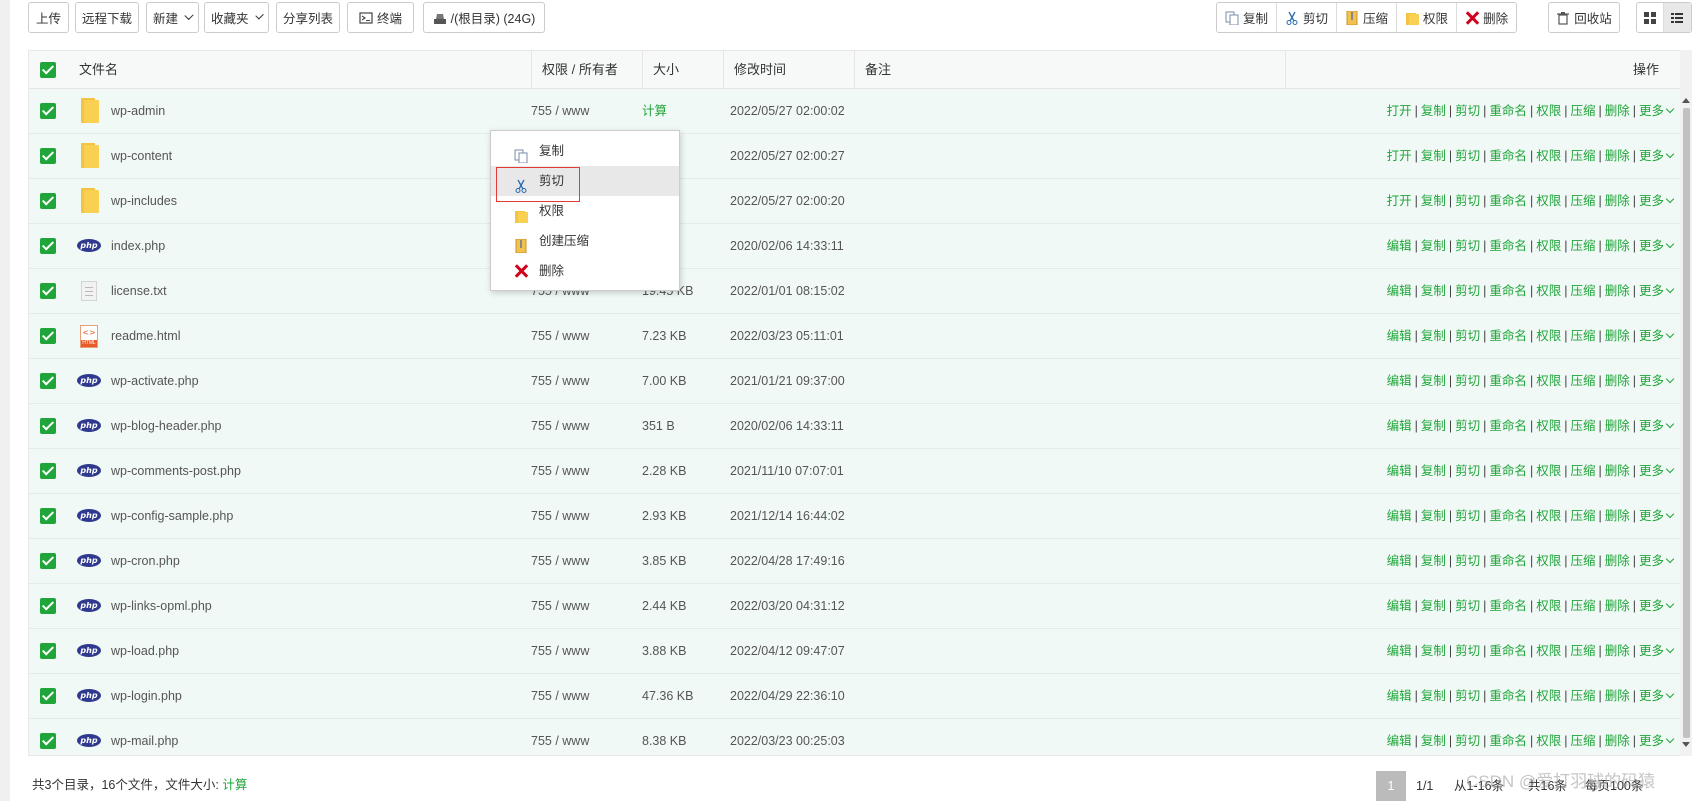 This screenshot has height=801, width=1692. What do you see at coordinates (107, 17) in the screenshot?
I see `remote-download-button: 远程下载` at bounding box center [107, 17].